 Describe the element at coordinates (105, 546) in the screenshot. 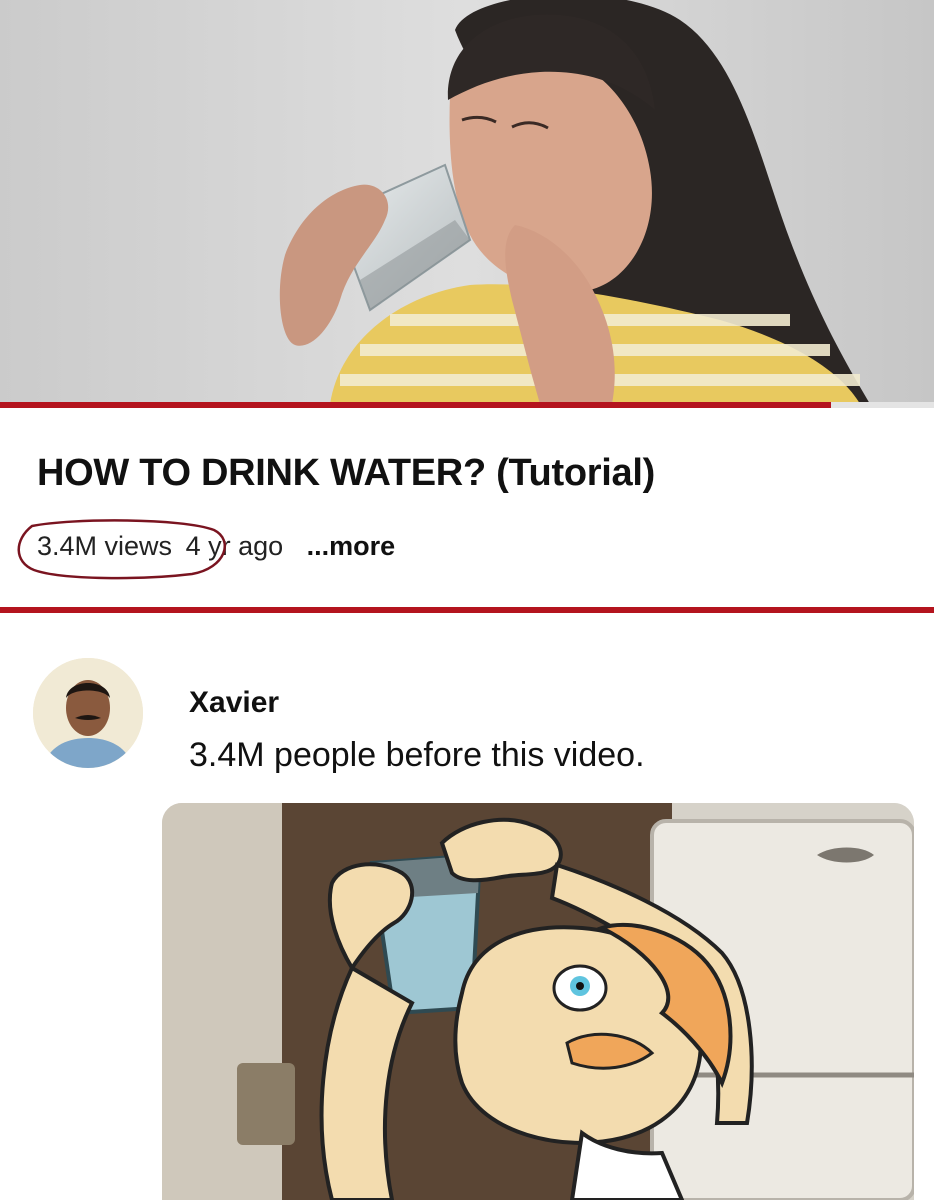

I see `view-count: 3.4M views` at that location.